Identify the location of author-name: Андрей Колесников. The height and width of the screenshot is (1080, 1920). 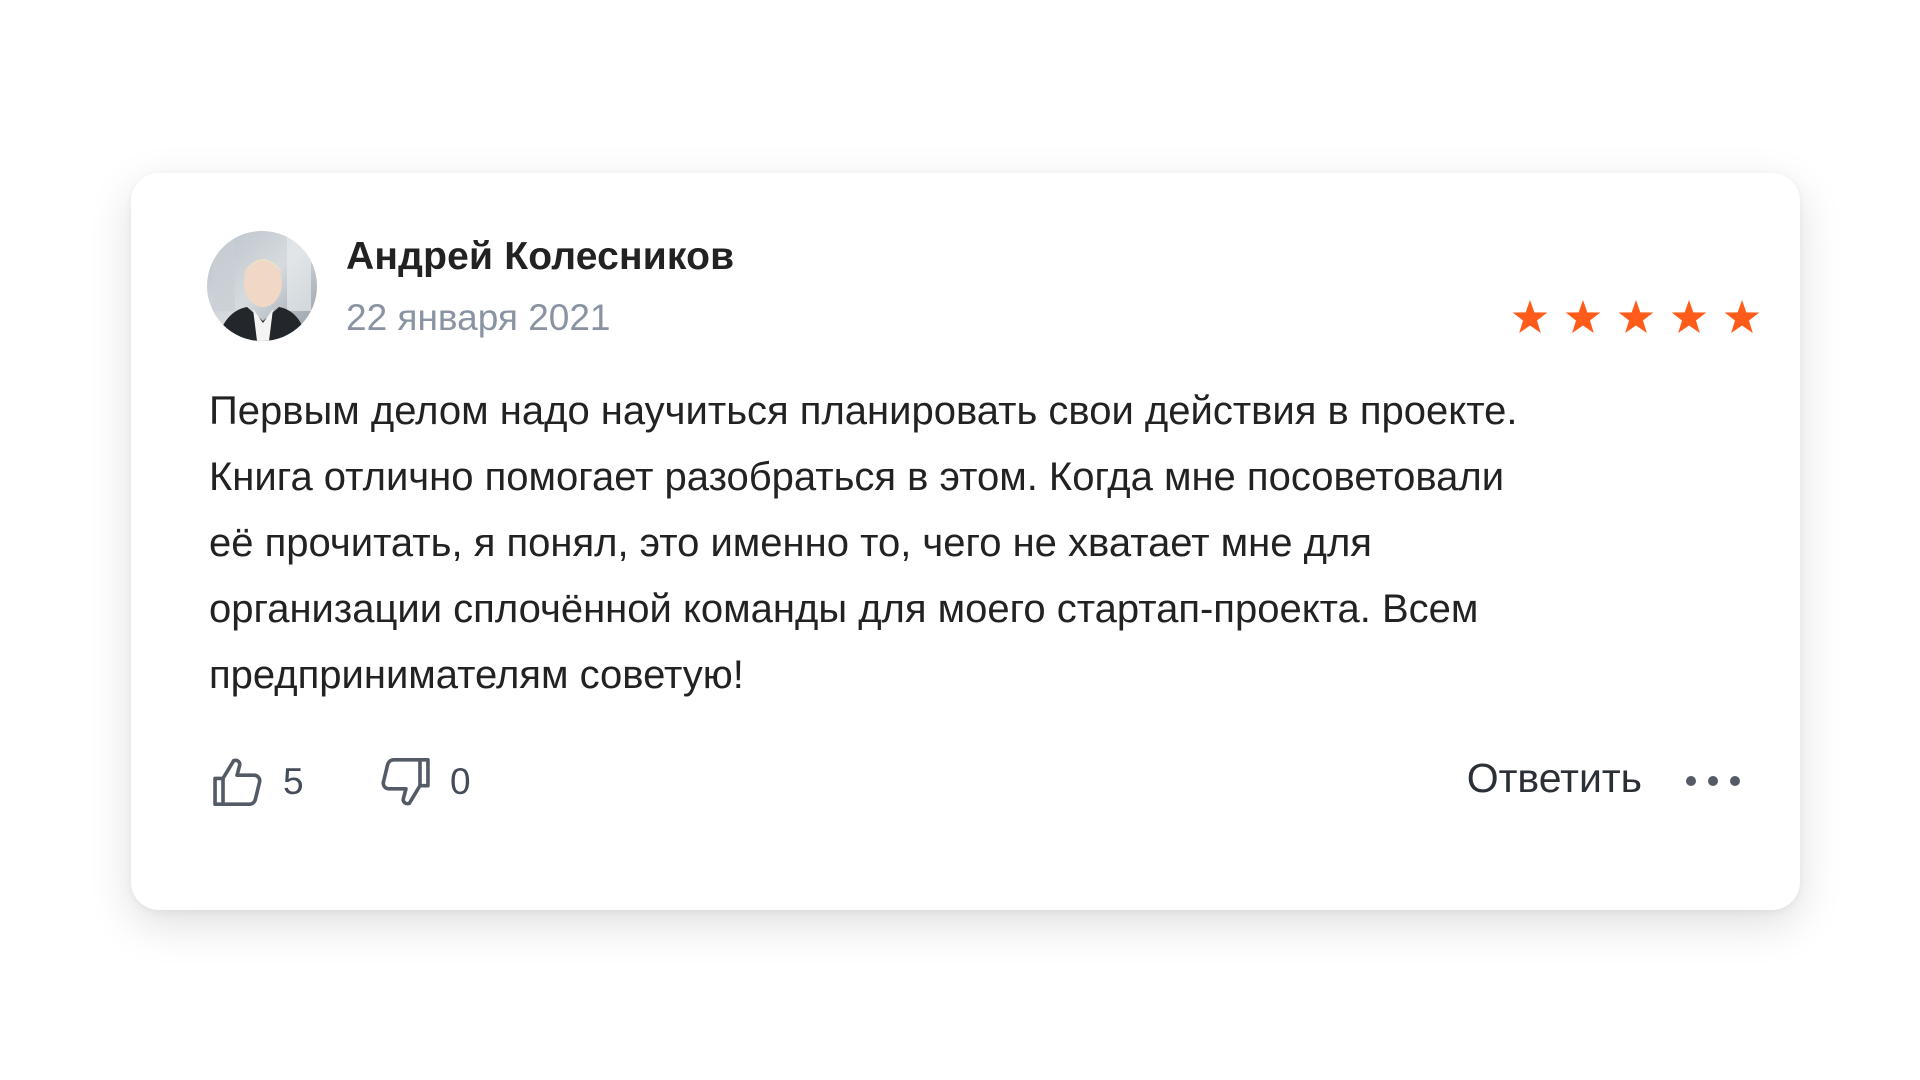
(540, 257).